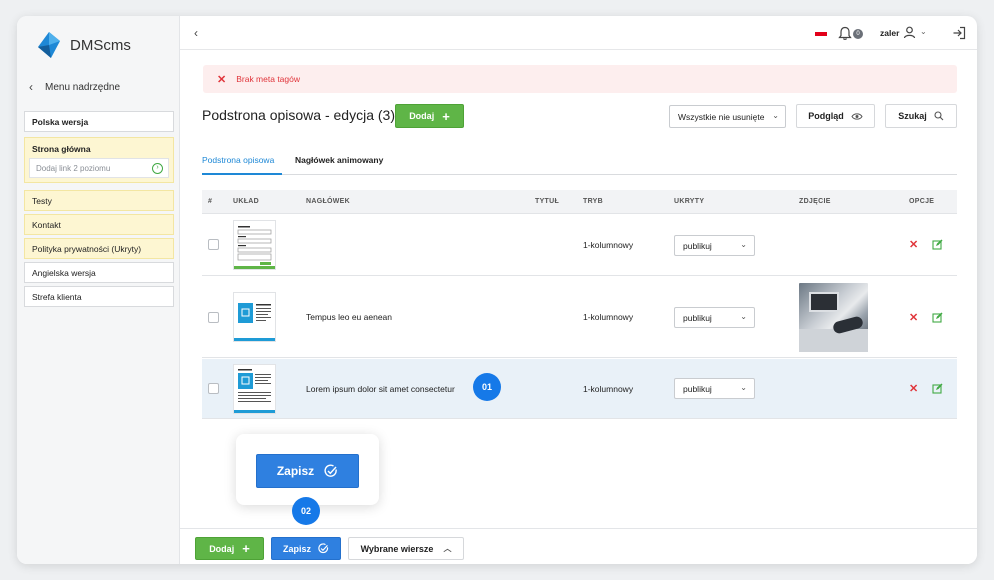 The image size is (994, 580). I want to click on active-tab-underline, so click(242, 174).